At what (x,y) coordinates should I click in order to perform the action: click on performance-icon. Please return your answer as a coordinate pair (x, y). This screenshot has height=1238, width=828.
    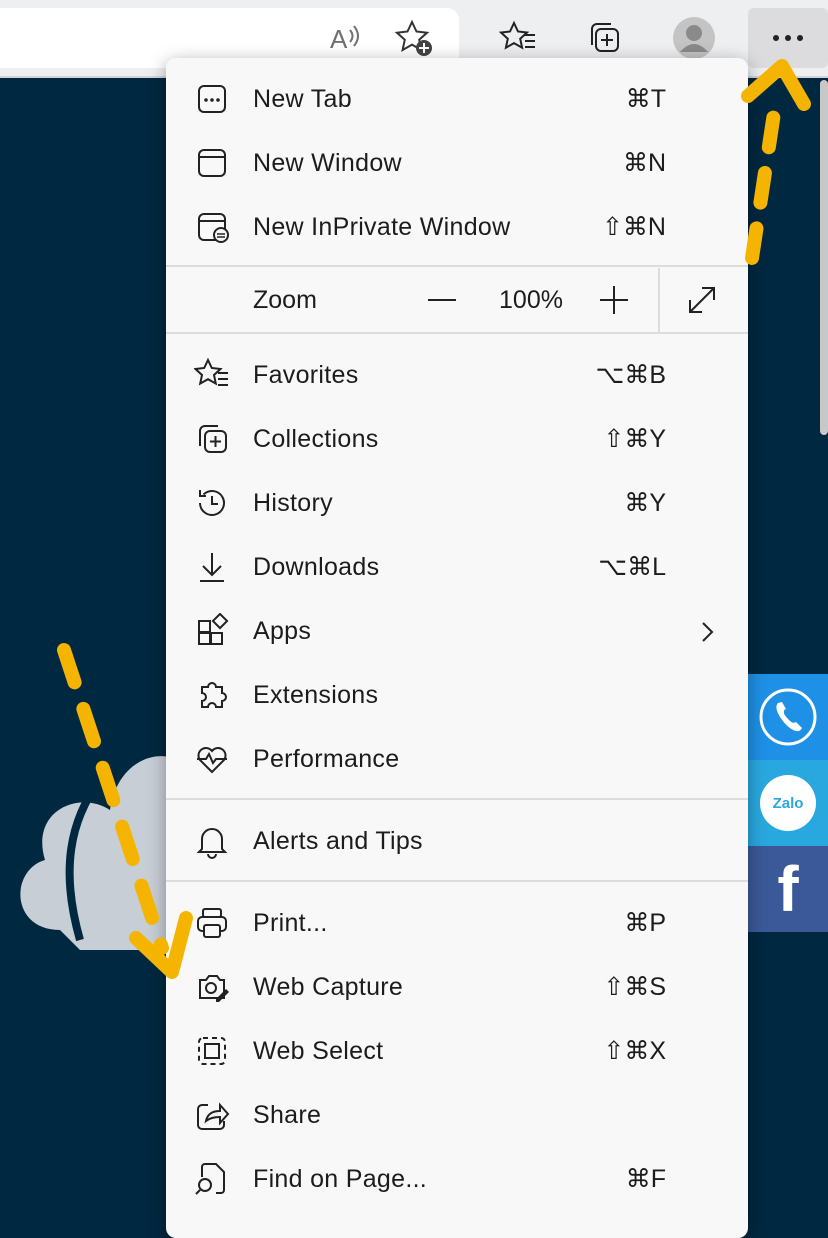
    Looking at the image, I should click on (212, 759).